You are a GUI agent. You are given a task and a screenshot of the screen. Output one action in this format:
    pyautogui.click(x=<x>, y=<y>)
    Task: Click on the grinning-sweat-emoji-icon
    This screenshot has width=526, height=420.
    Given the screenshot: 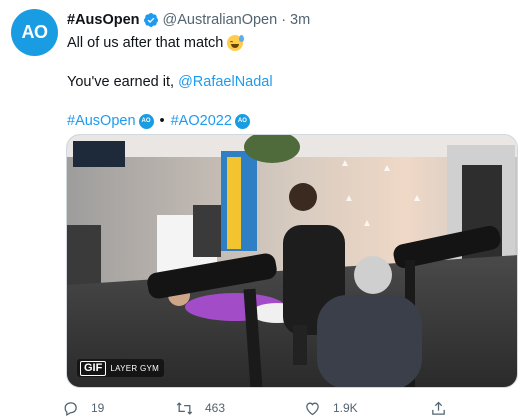 What is the action you would take?
    pyautogui.click(x=236, y=43)
    